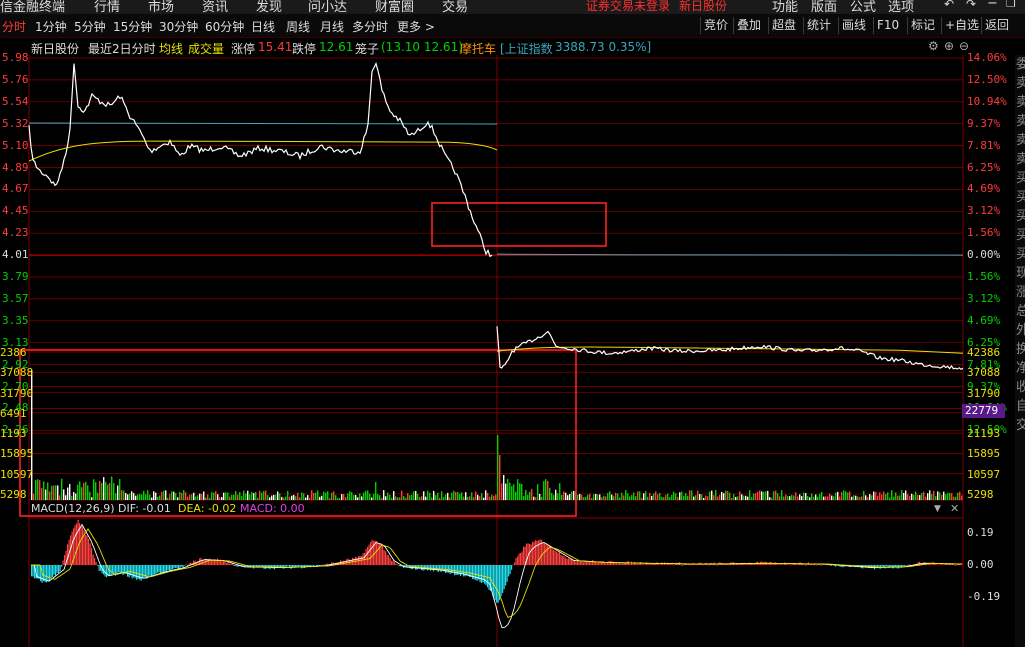 The height and width of the screenshot is (647, 1025). What do you see at coordinates (980, 494) in the screenshot?
I see `volume-tick-right: 5298` at bounding box center [980, 494].